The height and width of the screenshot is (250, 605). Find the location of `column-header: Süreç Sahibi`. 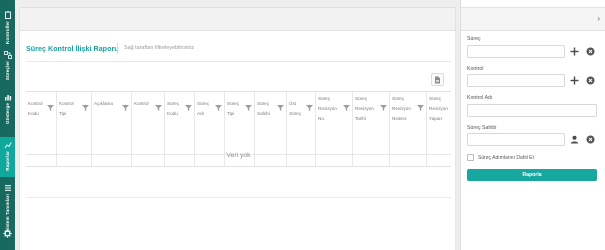

column-header: Süreç Sahibi is located at coordinates (271, 123).